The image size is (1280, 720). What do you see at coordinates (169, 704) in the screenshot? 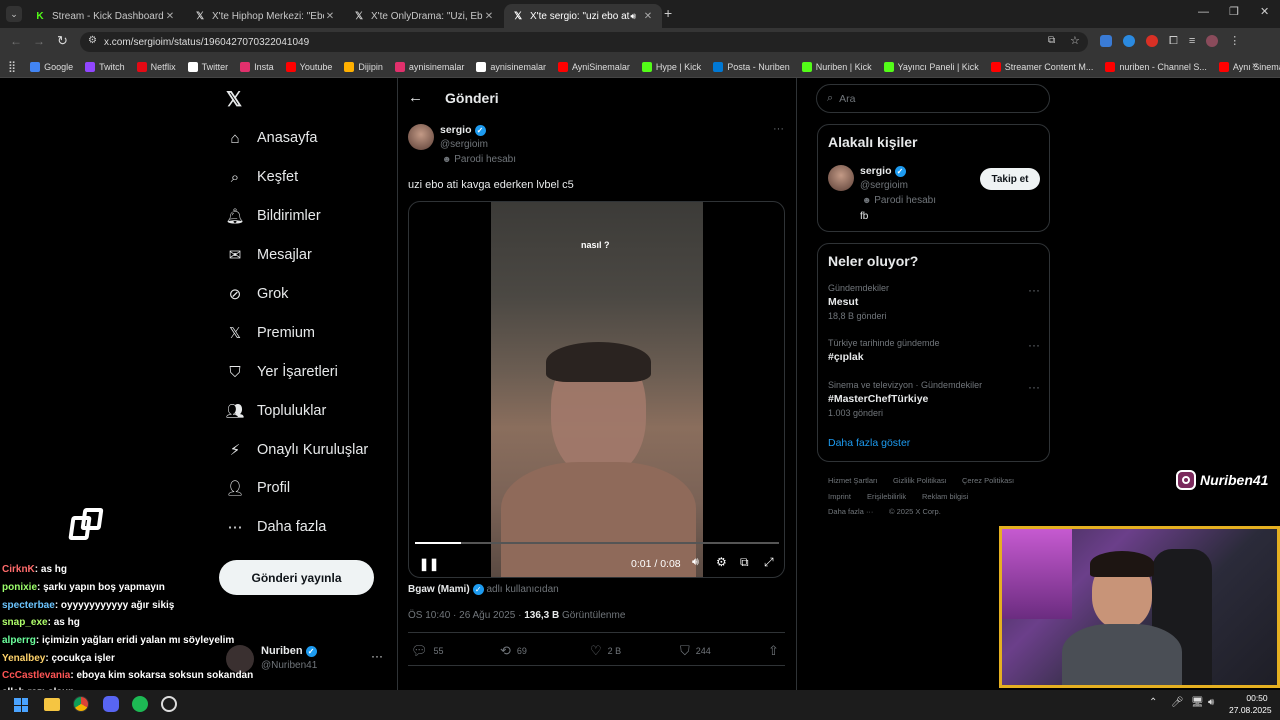
I see `obs-icon` at bounding box center [169, 704].